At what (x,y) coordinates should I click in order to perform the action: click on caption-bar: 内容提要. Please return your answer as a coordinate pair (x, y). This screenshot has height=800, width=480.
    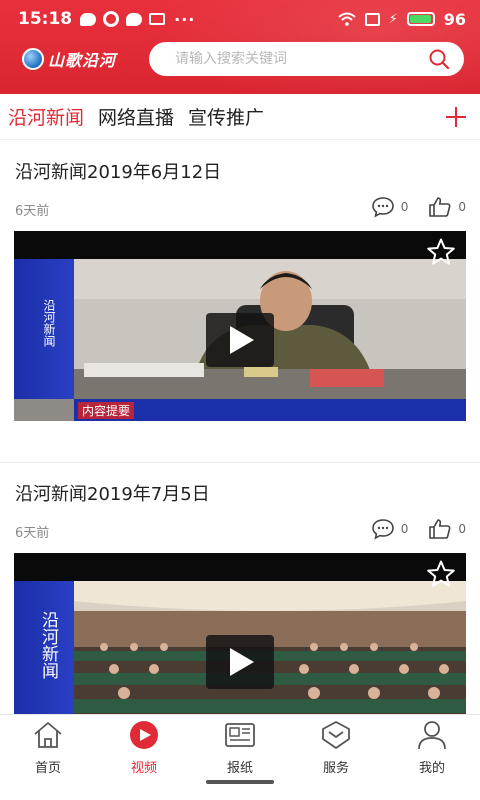
    Looking at the image, I should click on (270, 410).